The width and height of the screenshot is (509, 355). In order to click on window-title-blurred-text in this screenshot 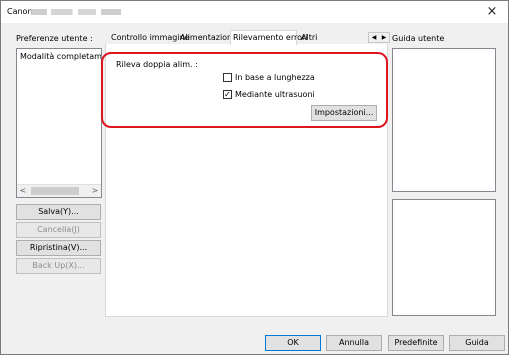, I will do `click(76, 12)`.